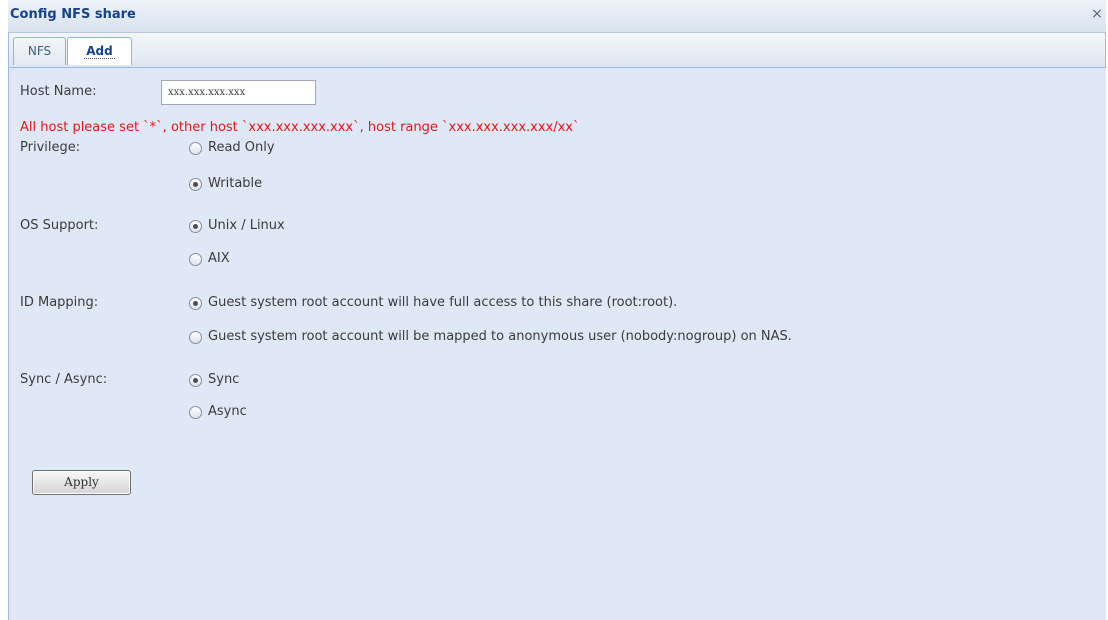 The height and width of the screenshot is (620, 1108). What do you see at coordinates (1097, 14) in the screenshot?
I see `close-icon: ×` at bounding box center [1097, 14].